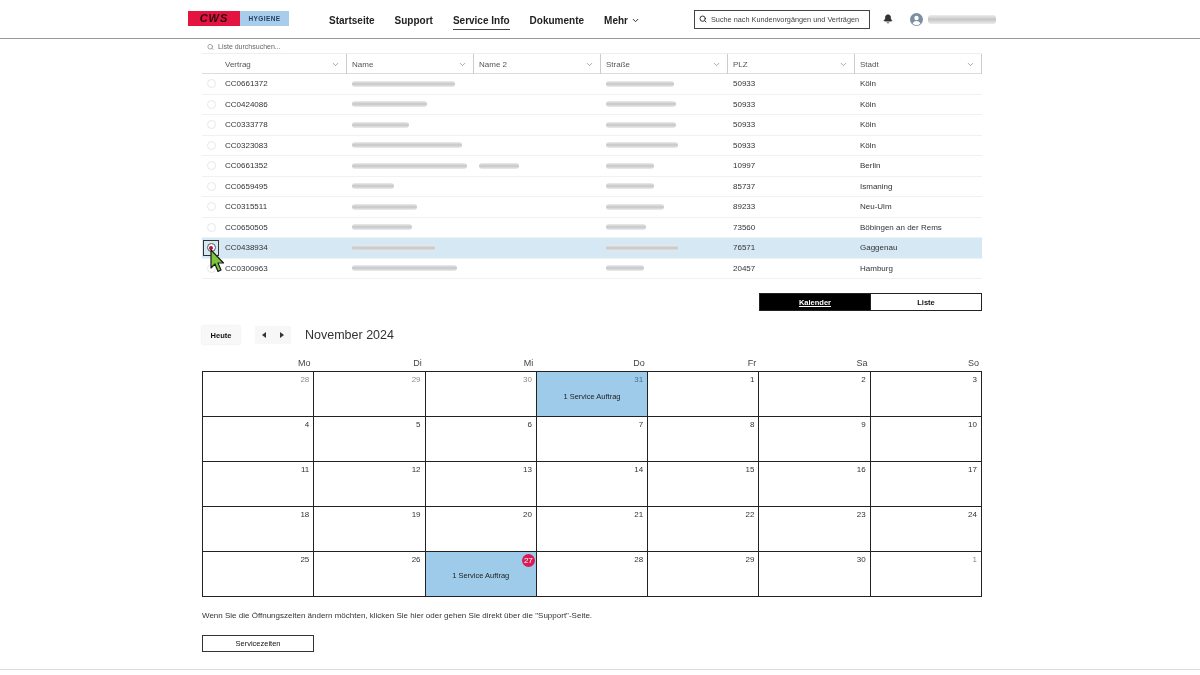 Image resolution: width=1200 pixels, height=675 pixels. I want to click on calendar-day-cell: 20, so click(481, 529).